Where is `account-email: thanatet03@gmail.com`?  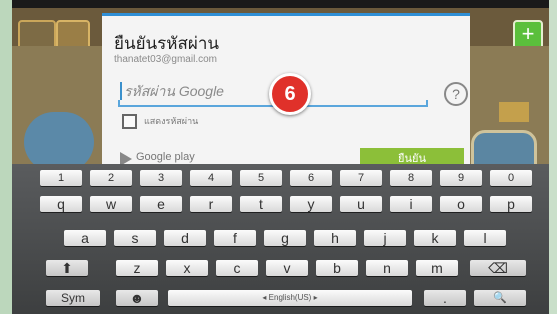
account-email: thanatet03@gmail.com is located at coordinates (165, 59).